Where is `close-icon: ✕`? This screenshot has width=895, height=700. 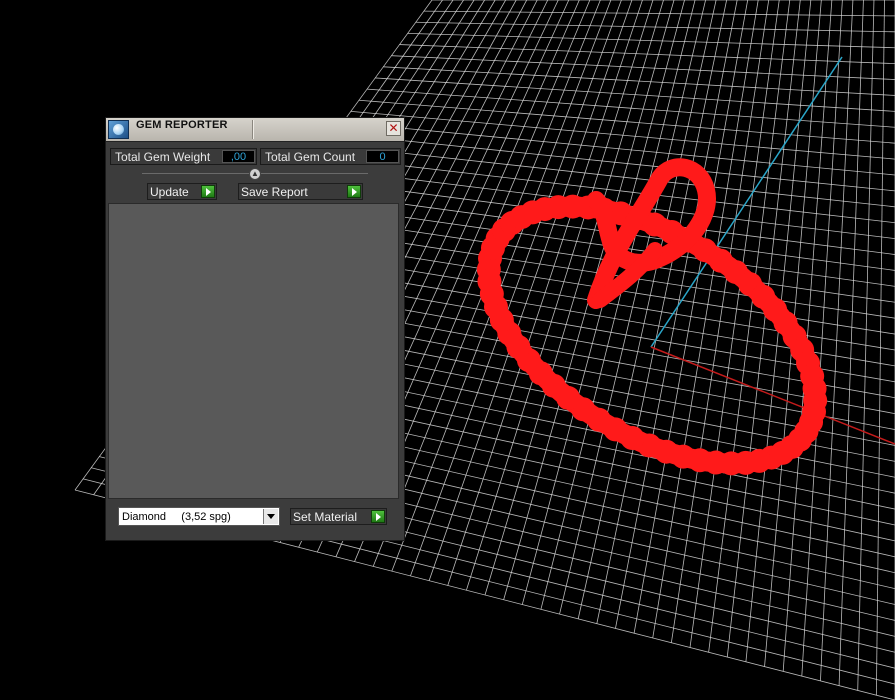
close-icon: ✕ is located at coordinates (393, 128).